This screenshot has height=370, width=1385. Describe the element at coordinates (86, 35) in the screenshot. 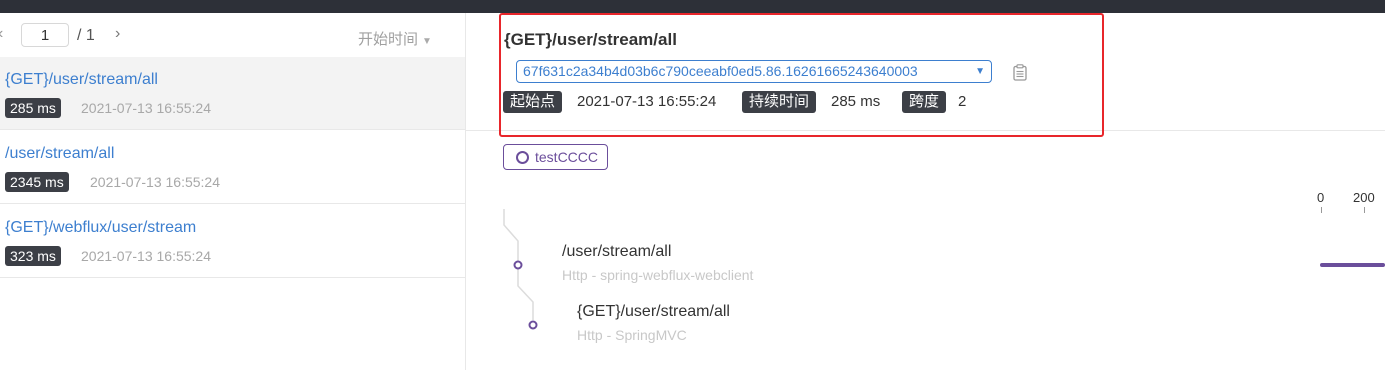

I see `page-total: / 1` at that location.